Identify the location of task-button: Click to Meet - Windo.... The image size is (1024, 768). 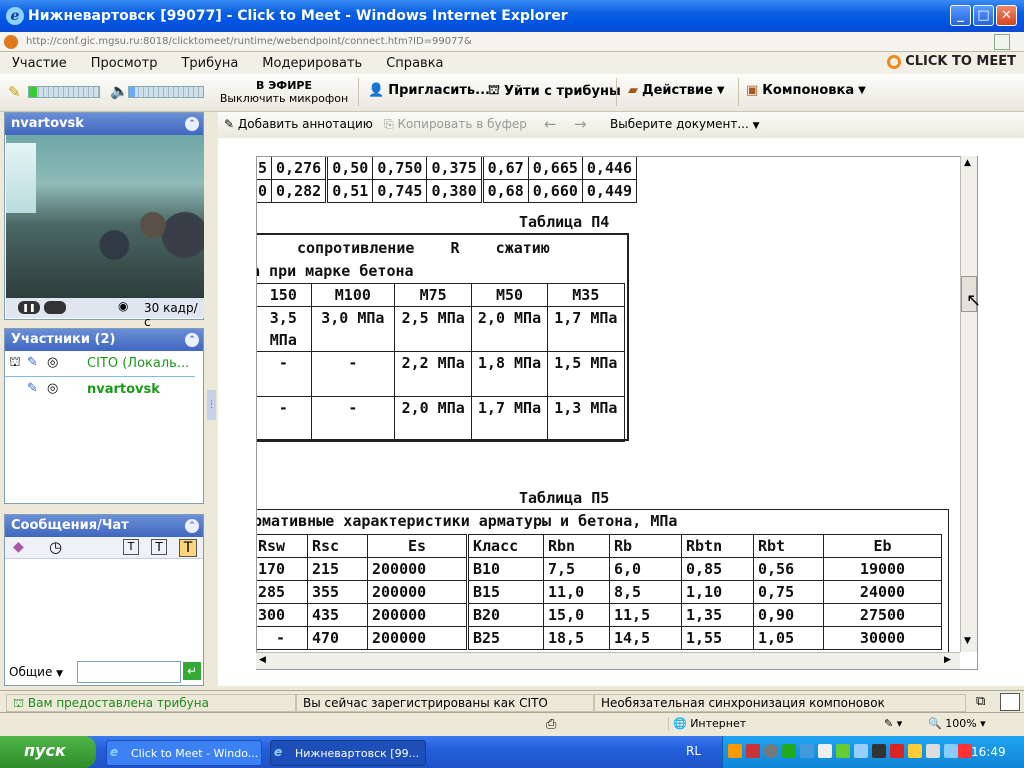
(184, 753).